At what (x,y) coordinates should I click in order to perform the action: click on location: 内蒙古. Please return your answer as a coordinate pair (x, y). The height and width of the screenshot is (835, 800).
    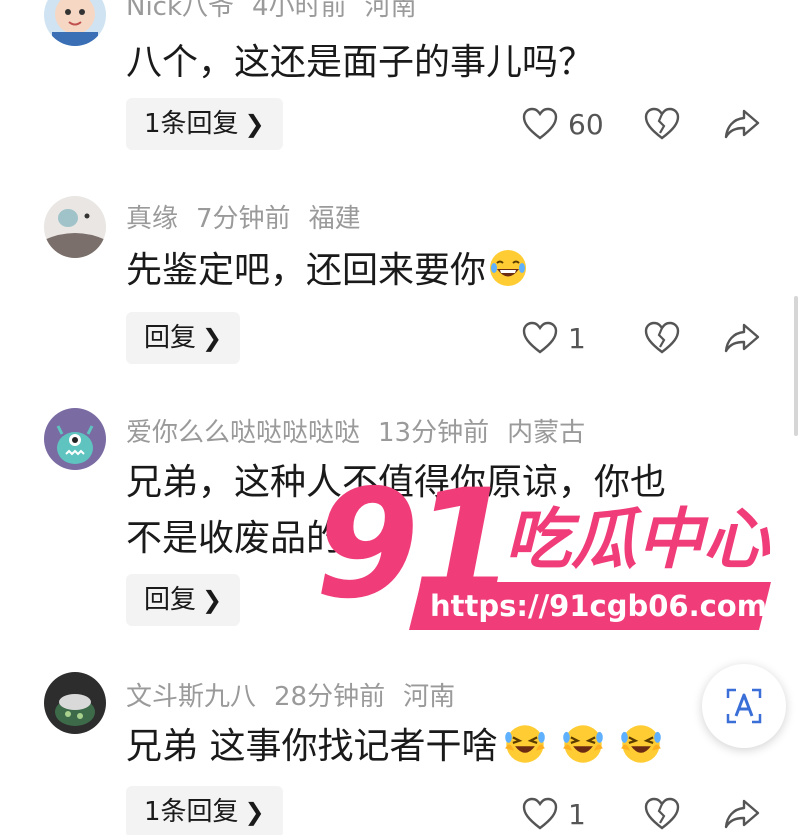
    Looking at the image, I should click on (546, 433).